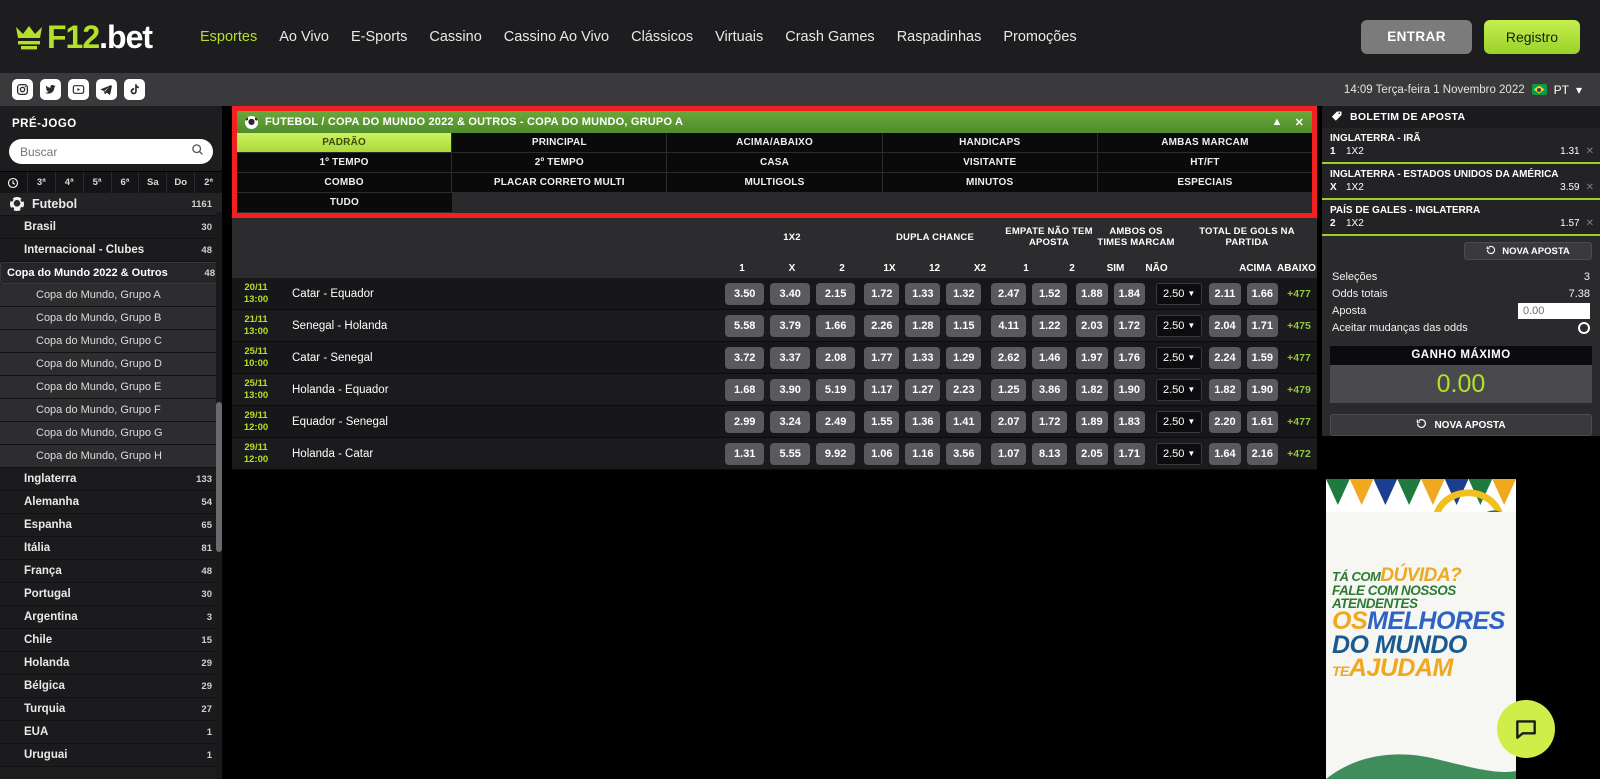 The image size is (1600, 779). Describe the element at coordinates (560, 183) in the screenshot. I see `tab-placar-correto-multi: PLACAR CORRETO MULTI` at that location.